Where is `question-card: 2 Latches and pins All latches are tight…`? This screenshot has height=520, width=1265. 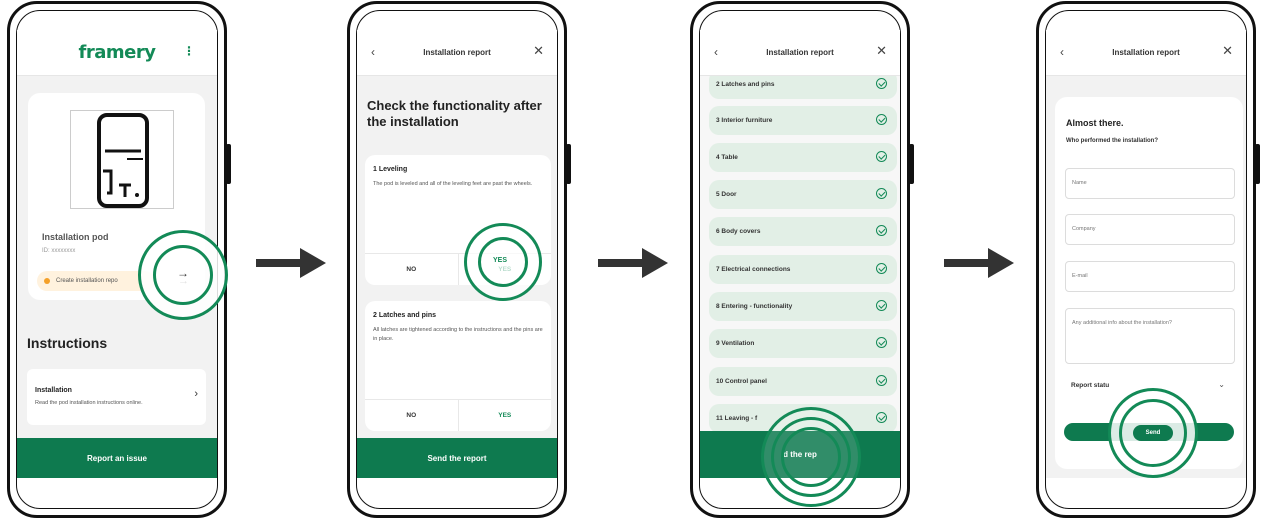 question-card: 2 Latches and pins All latches are tight… is located at coordinates (458, 366).